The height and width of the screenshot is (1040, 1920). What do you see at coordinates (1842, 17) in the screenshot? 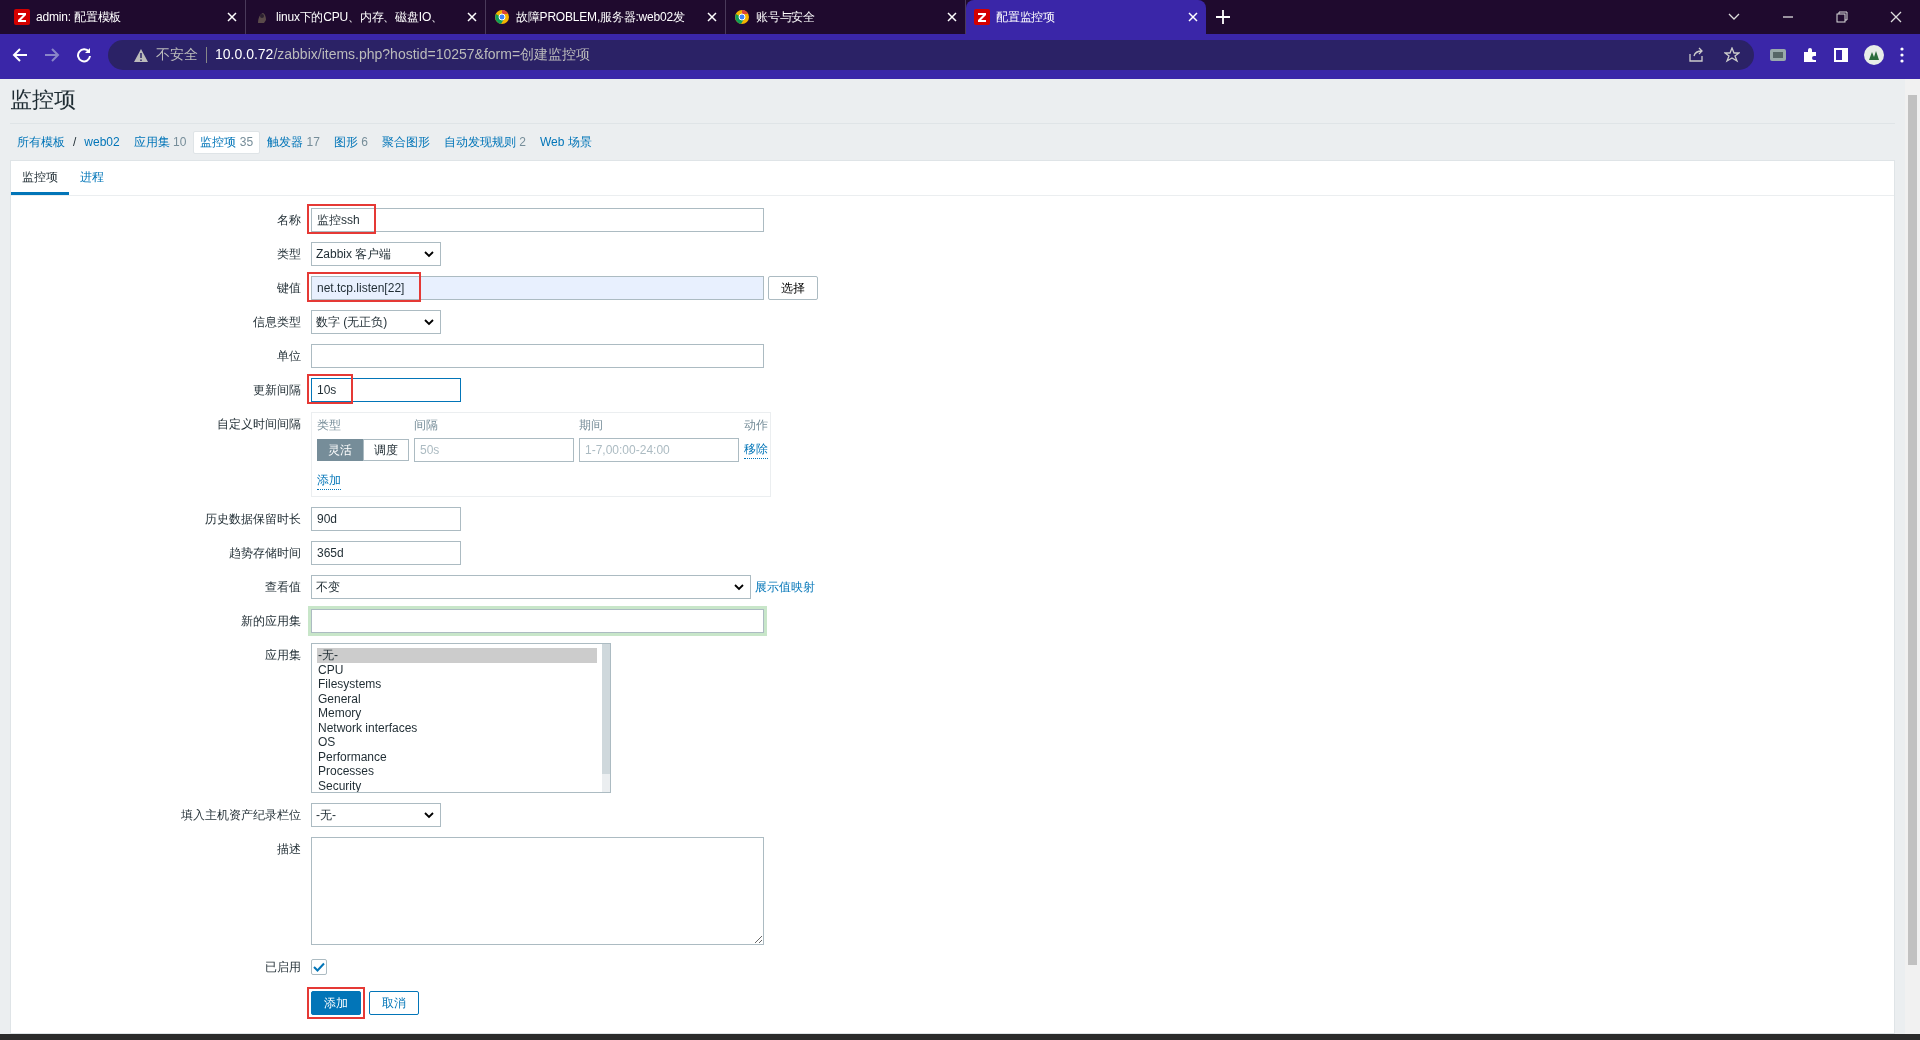
I see `restore-icon` at bounding box center [1842, 17].